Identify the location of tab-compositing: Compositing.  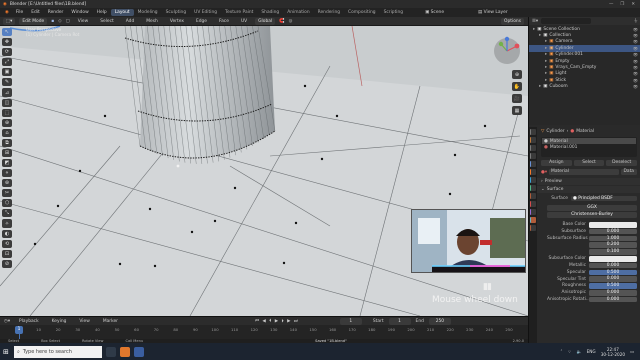
(362, 12).